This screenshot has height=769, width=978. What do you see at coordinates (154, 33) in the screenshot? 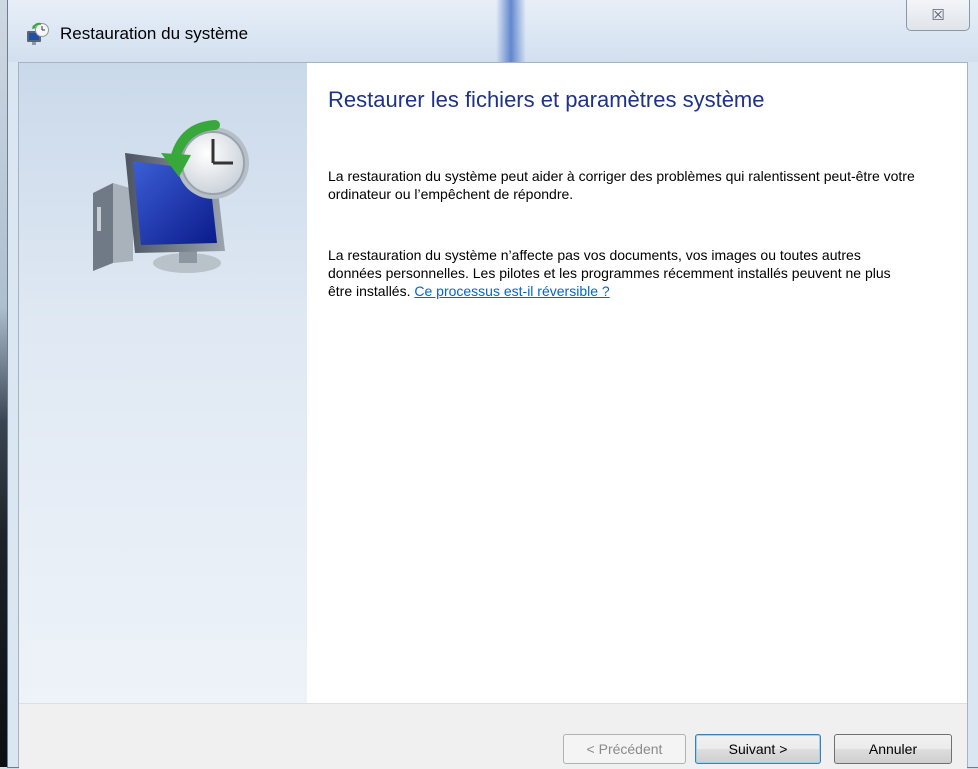
I see `window-title: Restauration du système` at bounding box center [154, 33].